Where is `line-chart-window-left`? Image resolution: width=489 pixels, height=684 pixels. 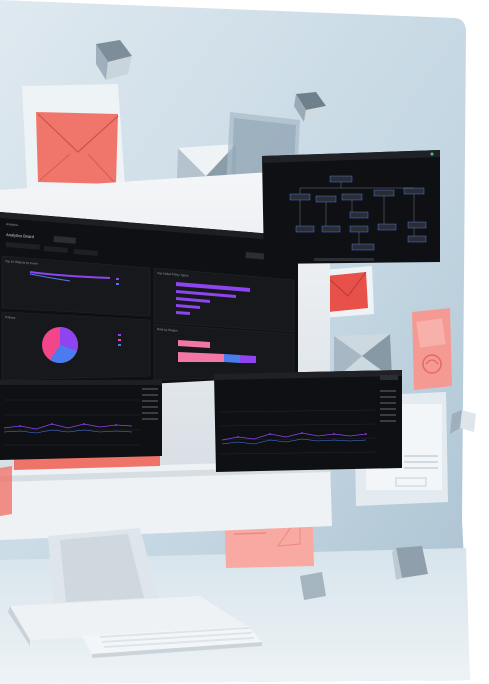
line-chart-window-left is located at coordinates (81, 420).